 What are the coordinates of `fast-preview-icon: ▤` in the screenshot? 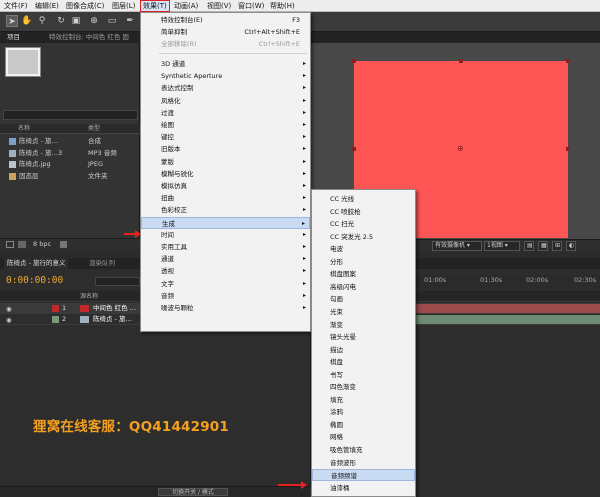 It's located at (529, 246).